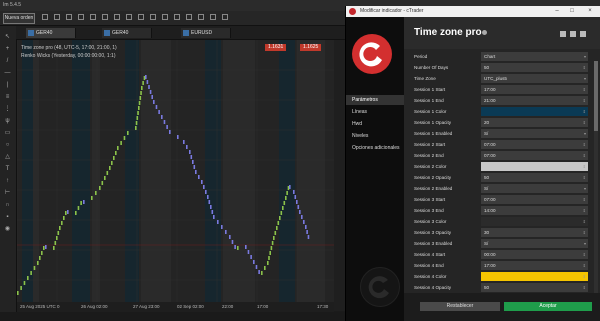 The image size is (600, 321). Describe the element at coordinates (7, 217) in the screenshot. I see `lock-tool-icon: ▪` at that location.